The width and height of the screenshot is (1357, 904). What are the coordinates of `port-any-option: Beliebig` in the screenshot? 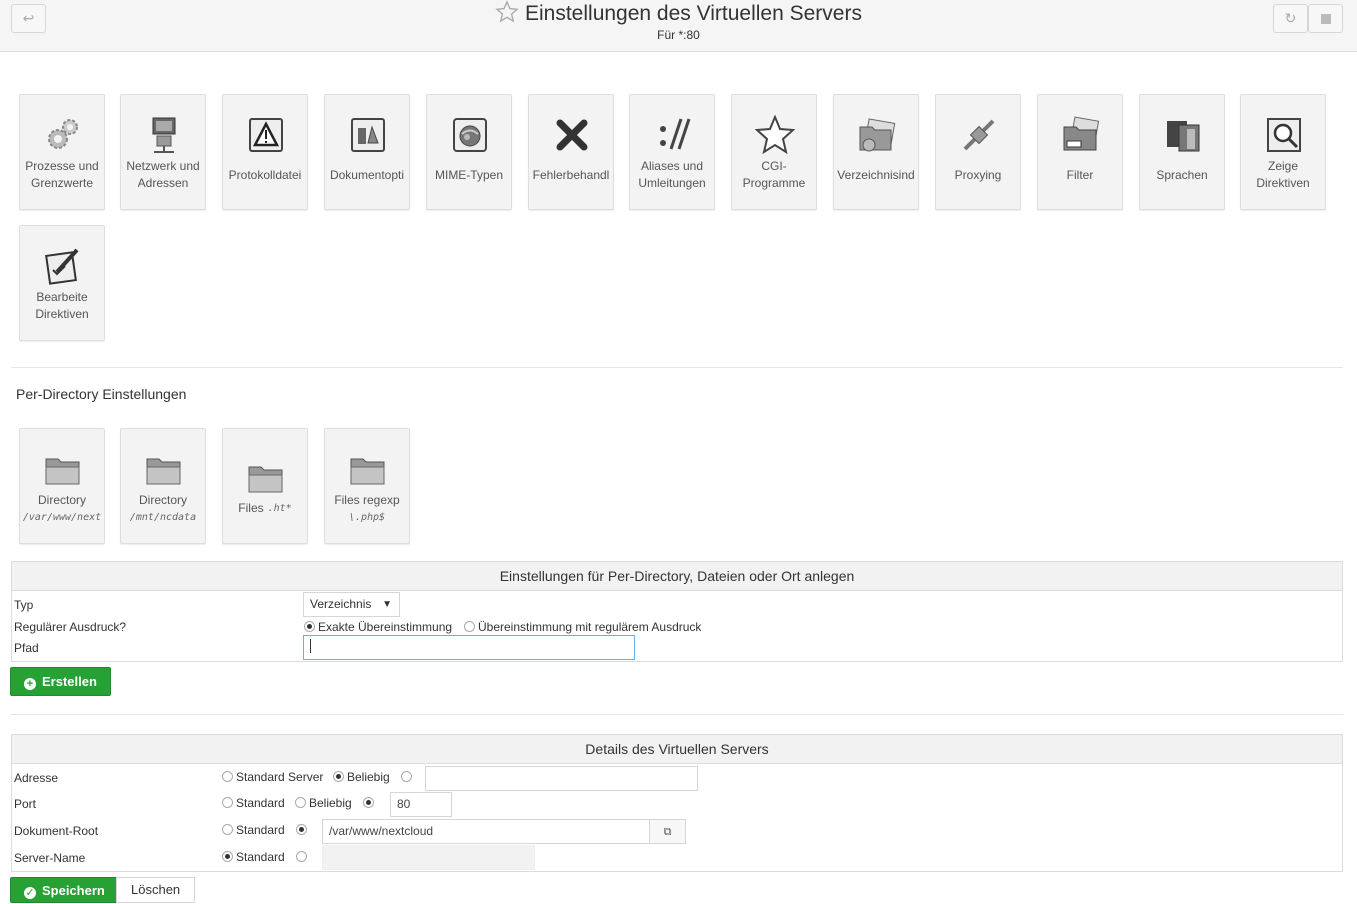 It's located at (323, 803).